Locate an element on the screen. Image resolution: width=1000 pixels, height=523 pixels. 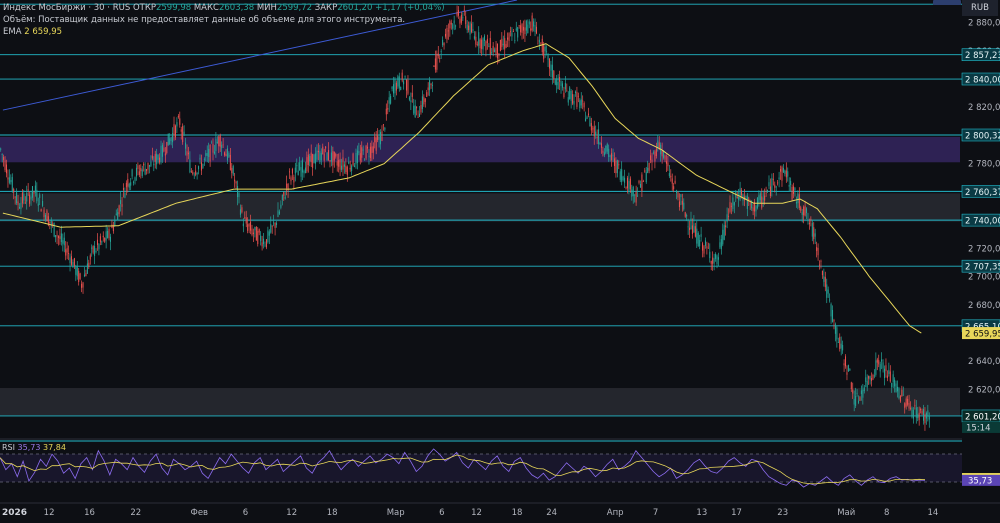
level-price-text: 2 800,32 is located at coordinates (982, 137).